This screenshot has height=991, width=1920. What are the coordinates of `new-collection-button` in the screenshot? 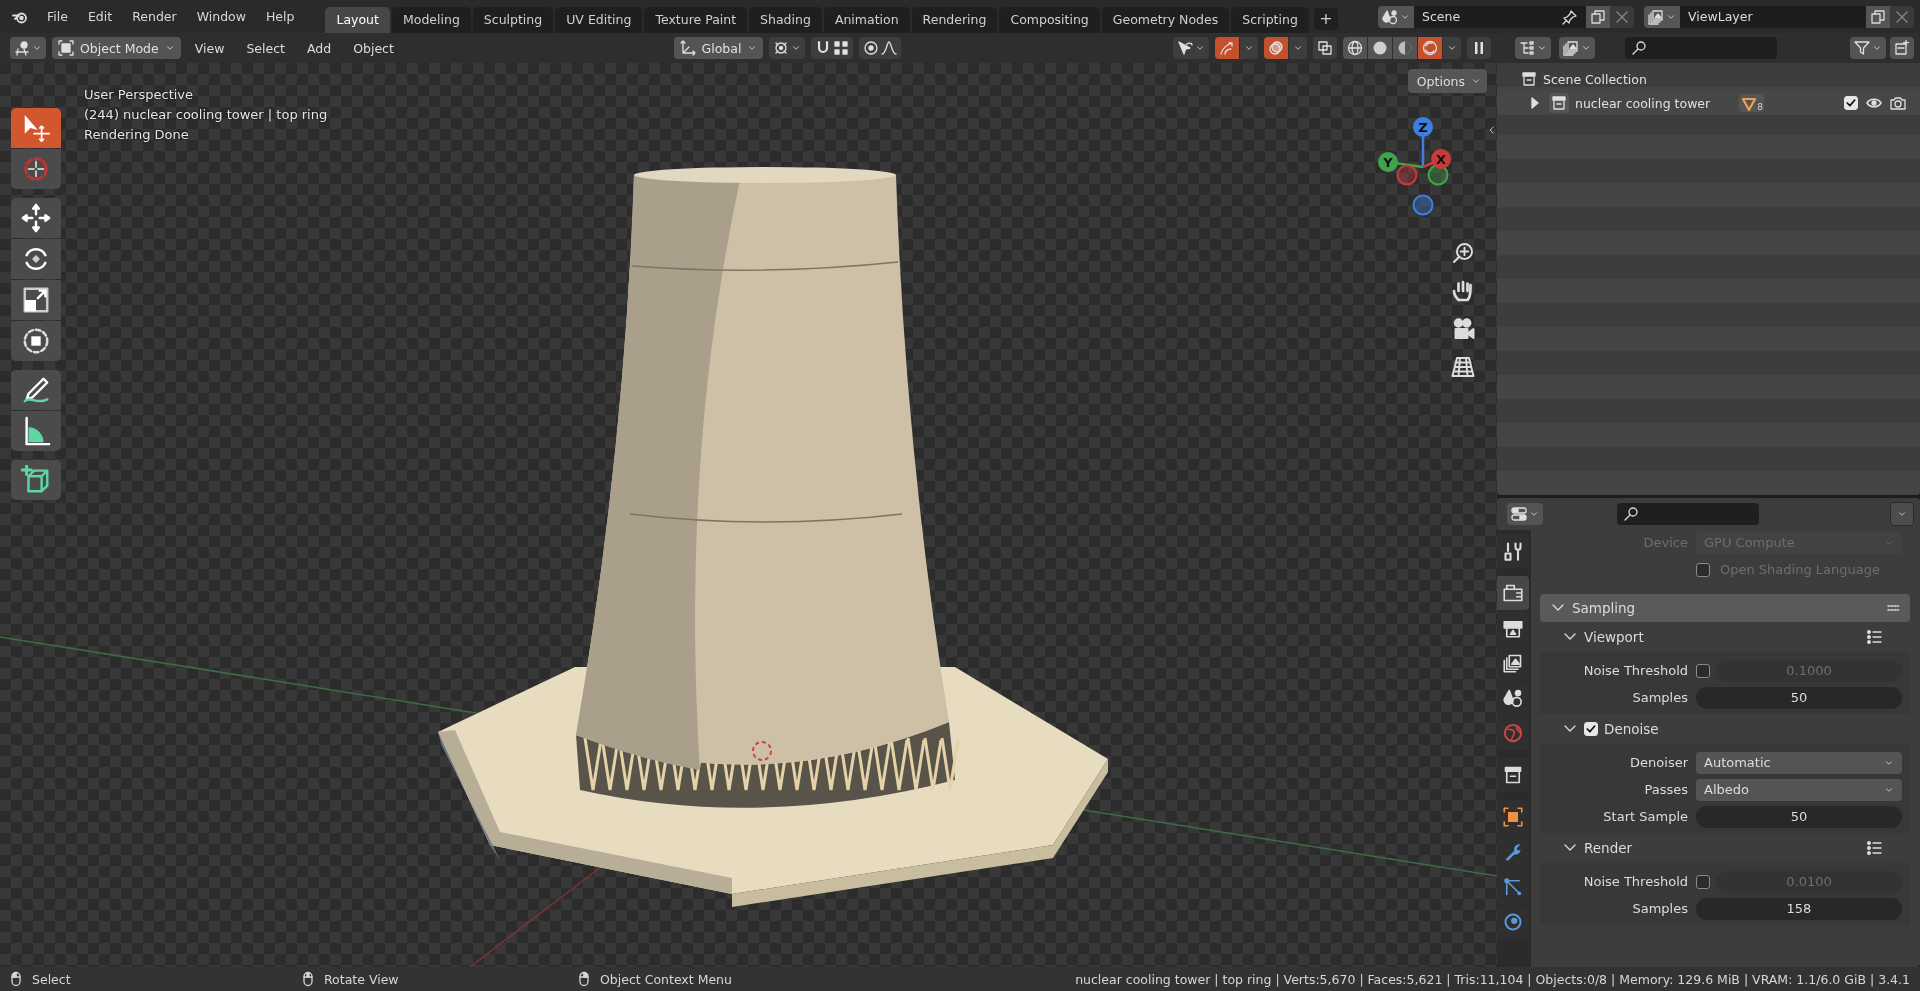 It's located at (1902, 48).